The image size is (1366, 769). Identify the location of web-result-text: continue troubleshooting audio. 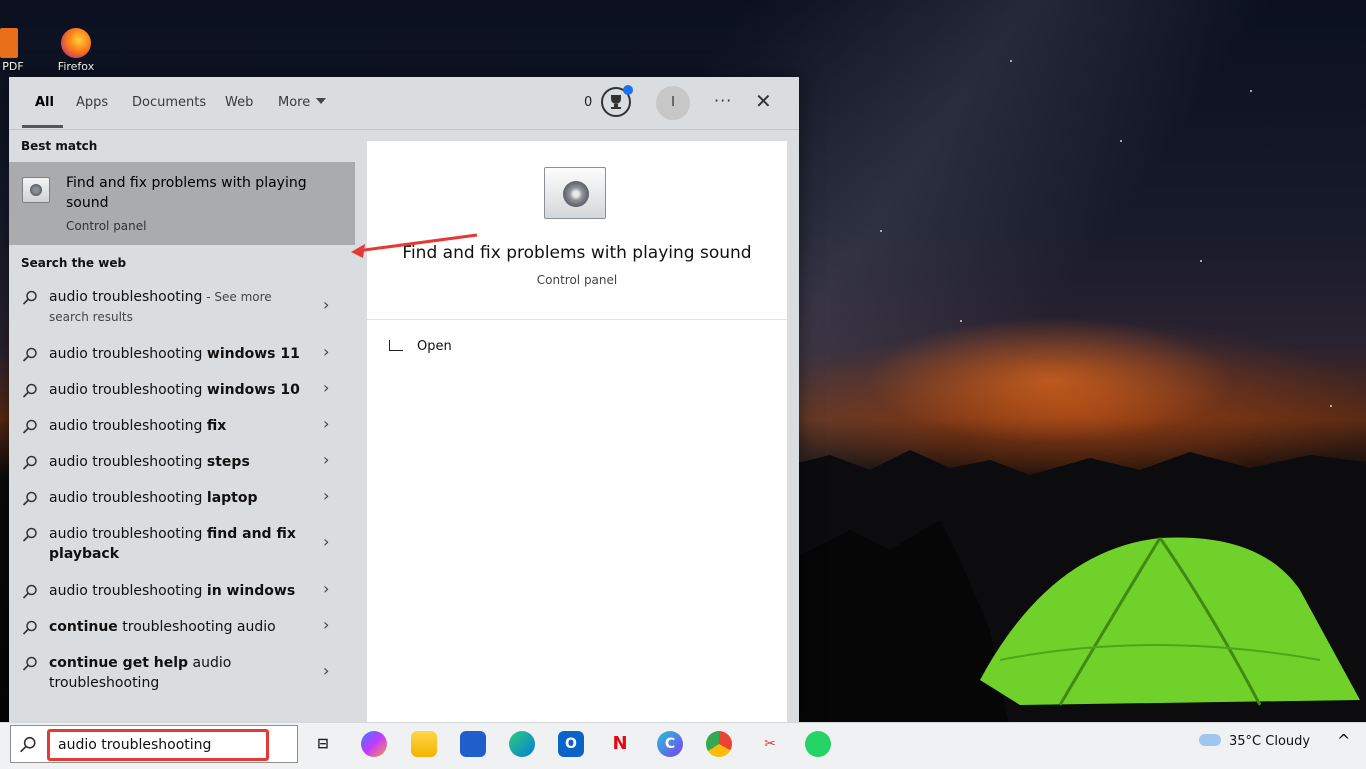
(179, 627).